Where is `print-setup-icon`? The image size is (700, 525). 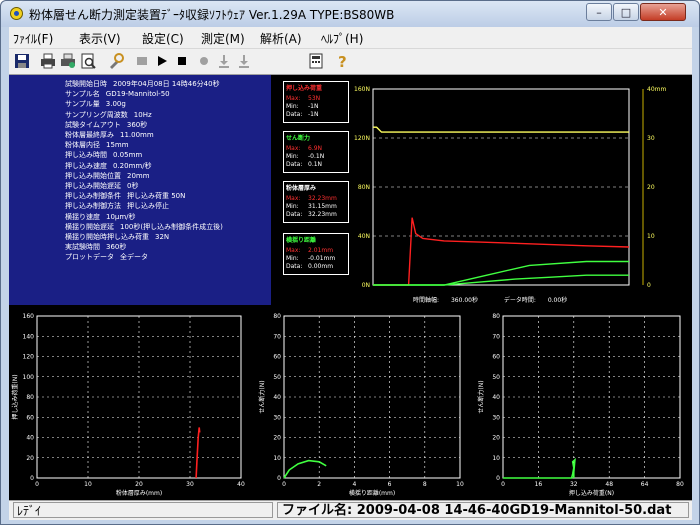
print-setup-icon is located at coordinates (68, 61).